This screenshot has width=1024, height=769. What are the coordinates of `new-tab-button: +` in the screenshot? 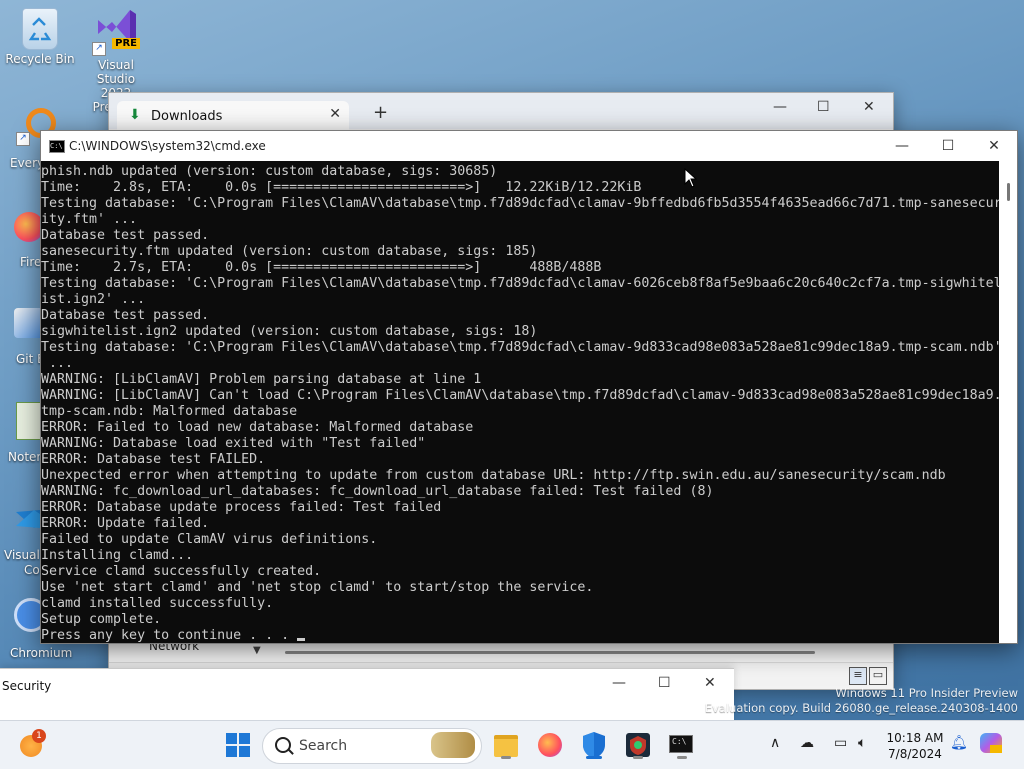 It's located at (380, 113).